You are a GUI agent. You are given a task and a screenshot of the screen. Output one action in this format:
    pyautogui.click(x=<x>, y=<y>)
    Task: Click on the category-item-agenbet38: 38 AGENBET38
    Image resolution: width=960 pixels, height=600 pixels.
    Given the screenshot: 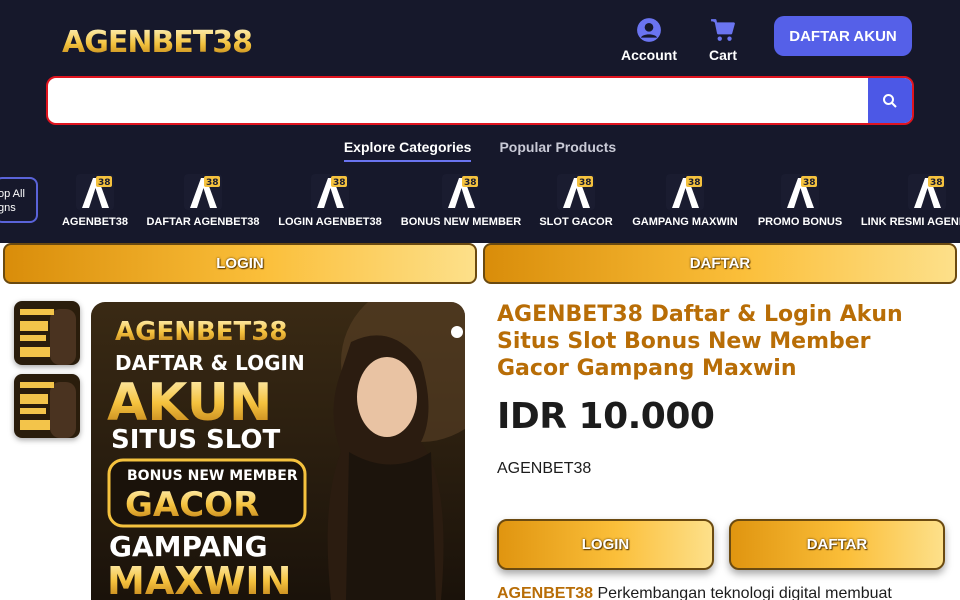 What is the action you would take?
    pyautogui.click(x=95, y=201)
    